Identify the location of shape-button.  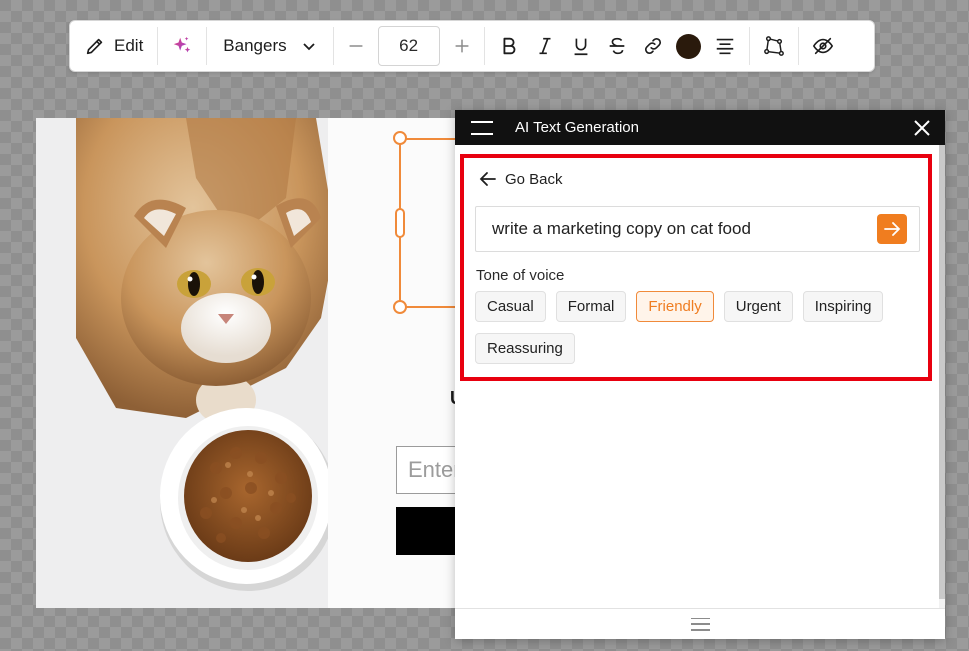
(774, 46).